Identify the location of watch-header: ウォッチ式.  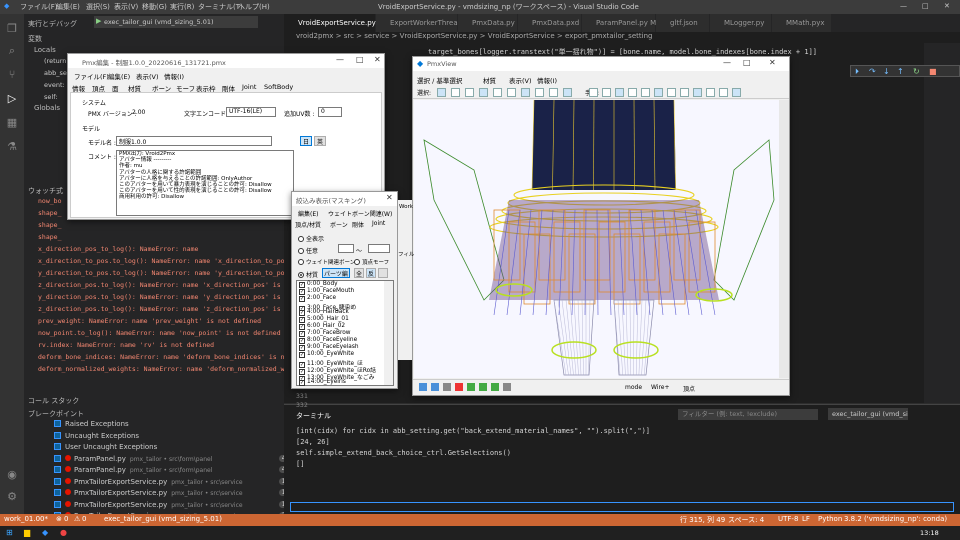
(45, 191).